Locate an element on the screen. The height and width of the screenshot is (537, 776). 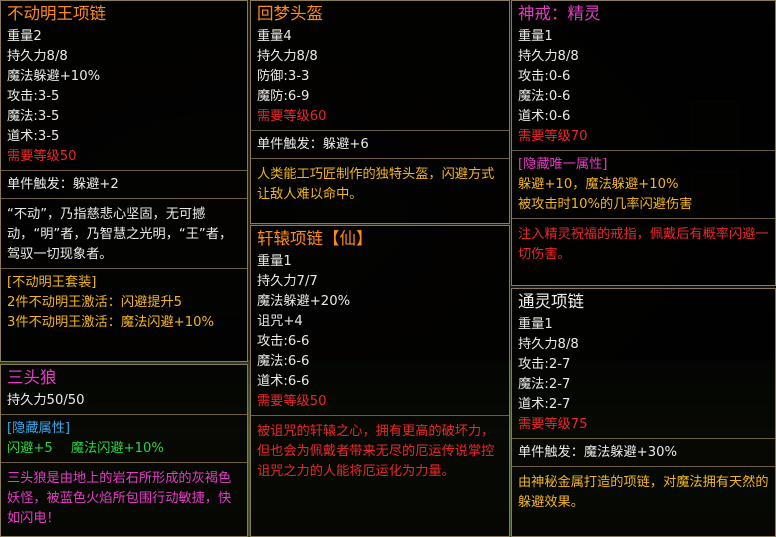
stat-magic-defense: 魔防:6-9 is located at coordinates (283, 96).